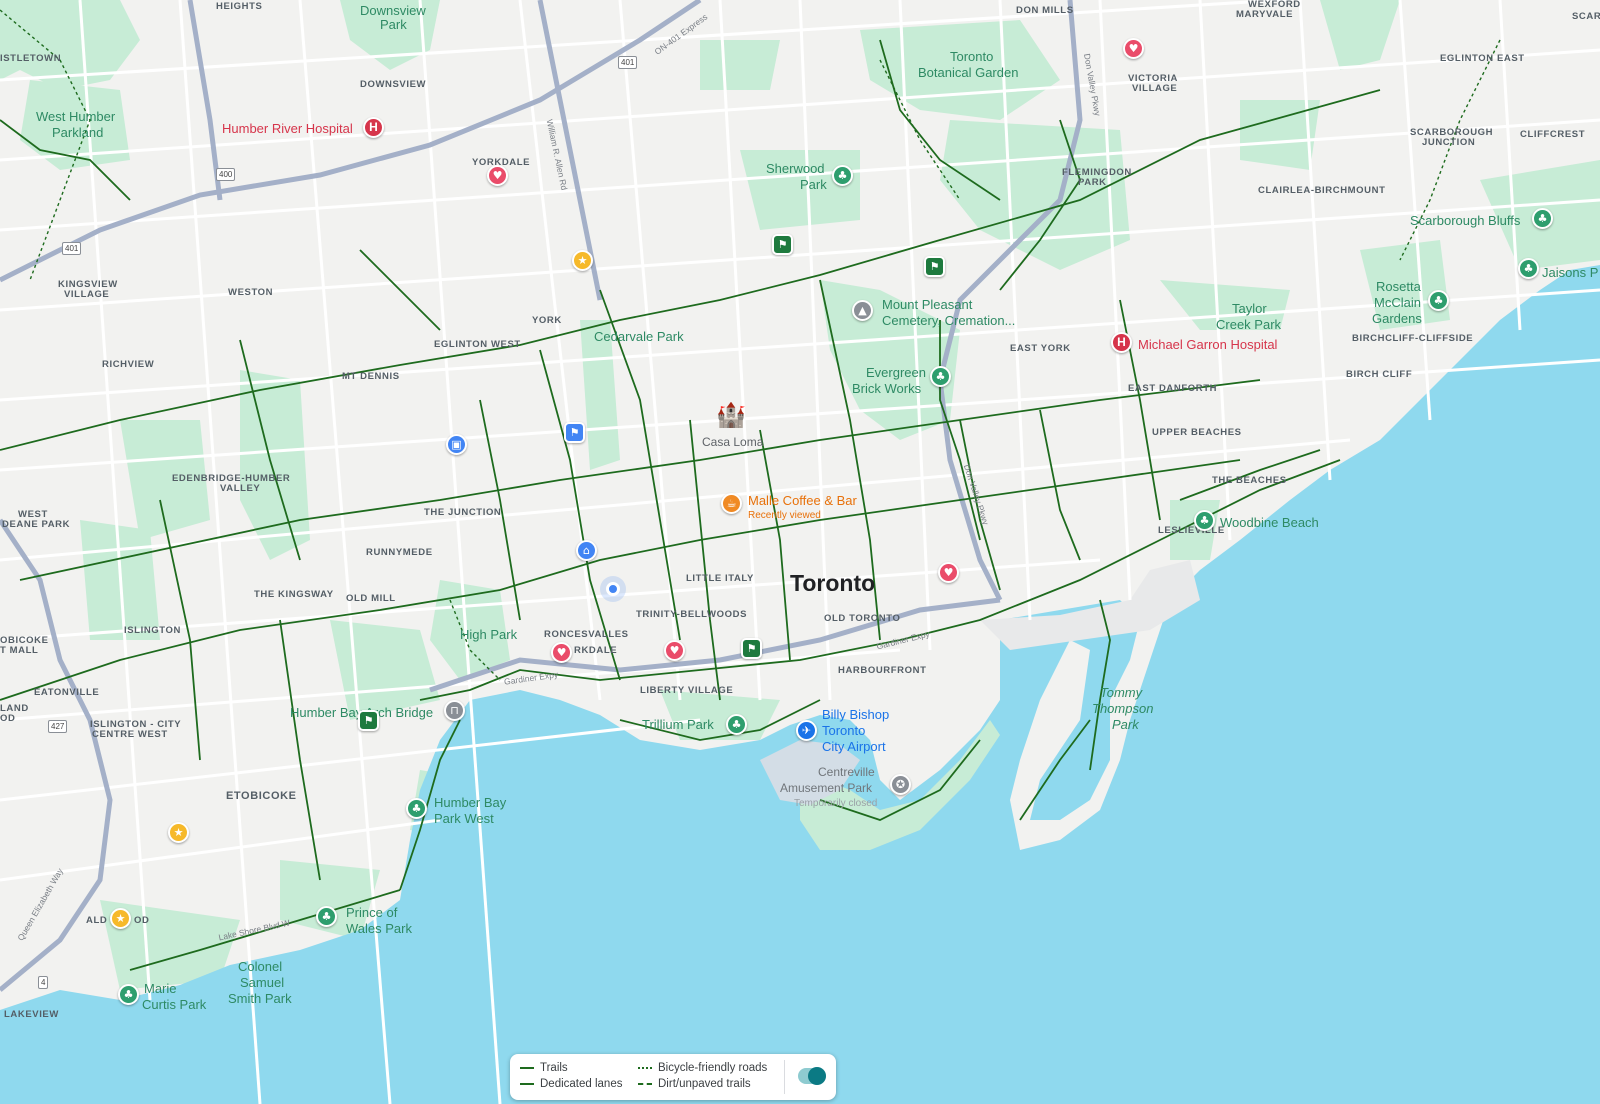 This screenshot has width=1600, height=1104. Describe the element at coordinates (1121, 693) in the screenshot. I see `tommy-line1: Tommy` at that location.